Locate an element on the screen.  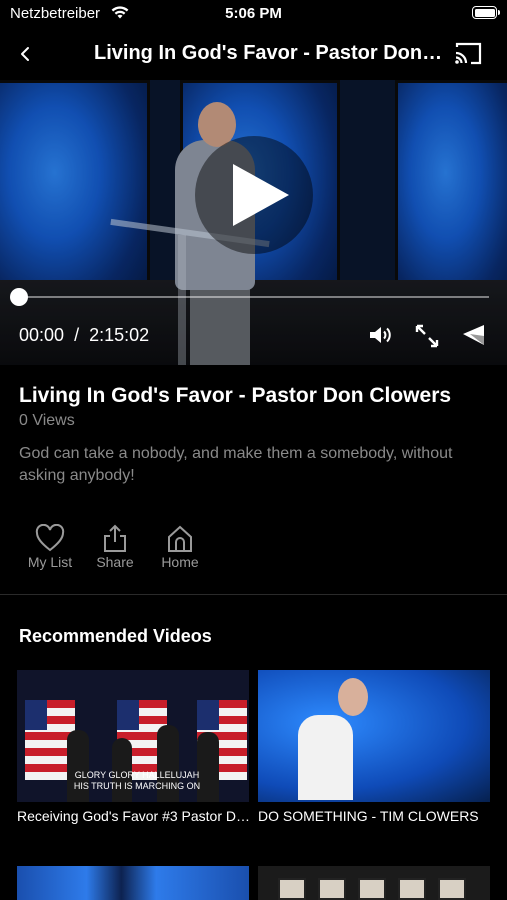
my-list-button: My List is located at coordinates (50, 547).